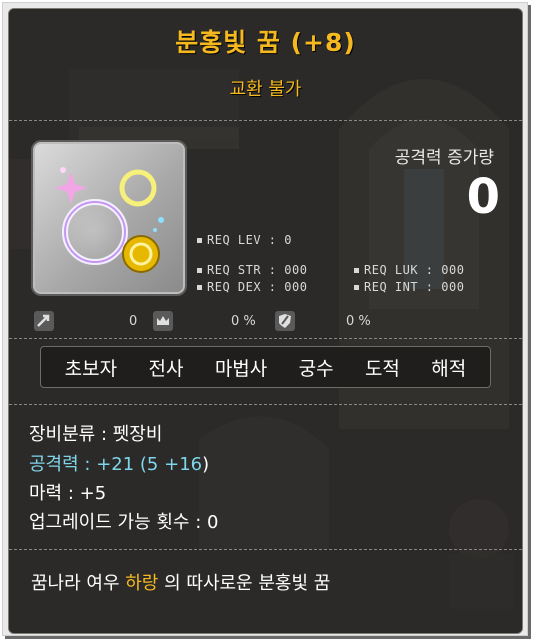 This screenshot has width=533, height=640. Describe the element at coordinates (252, 270) in the screenshot. I see `req-str: REQ STR : 000` at that location.